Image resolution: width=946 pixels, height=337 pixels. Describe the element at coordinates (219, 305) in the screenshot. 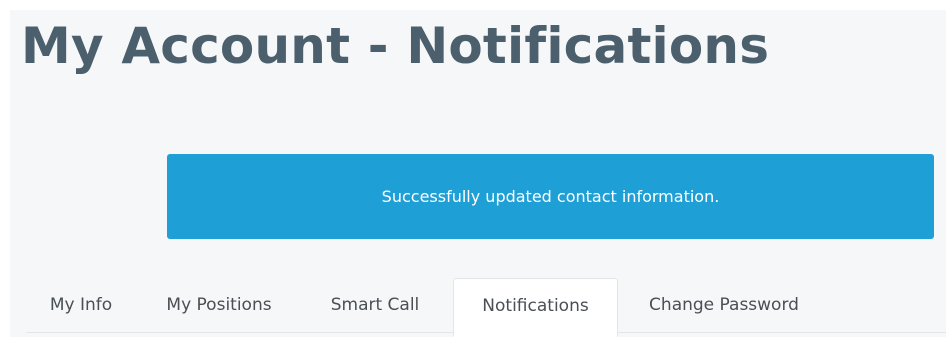

I see `tab-my-positions: My Positions` at that location.